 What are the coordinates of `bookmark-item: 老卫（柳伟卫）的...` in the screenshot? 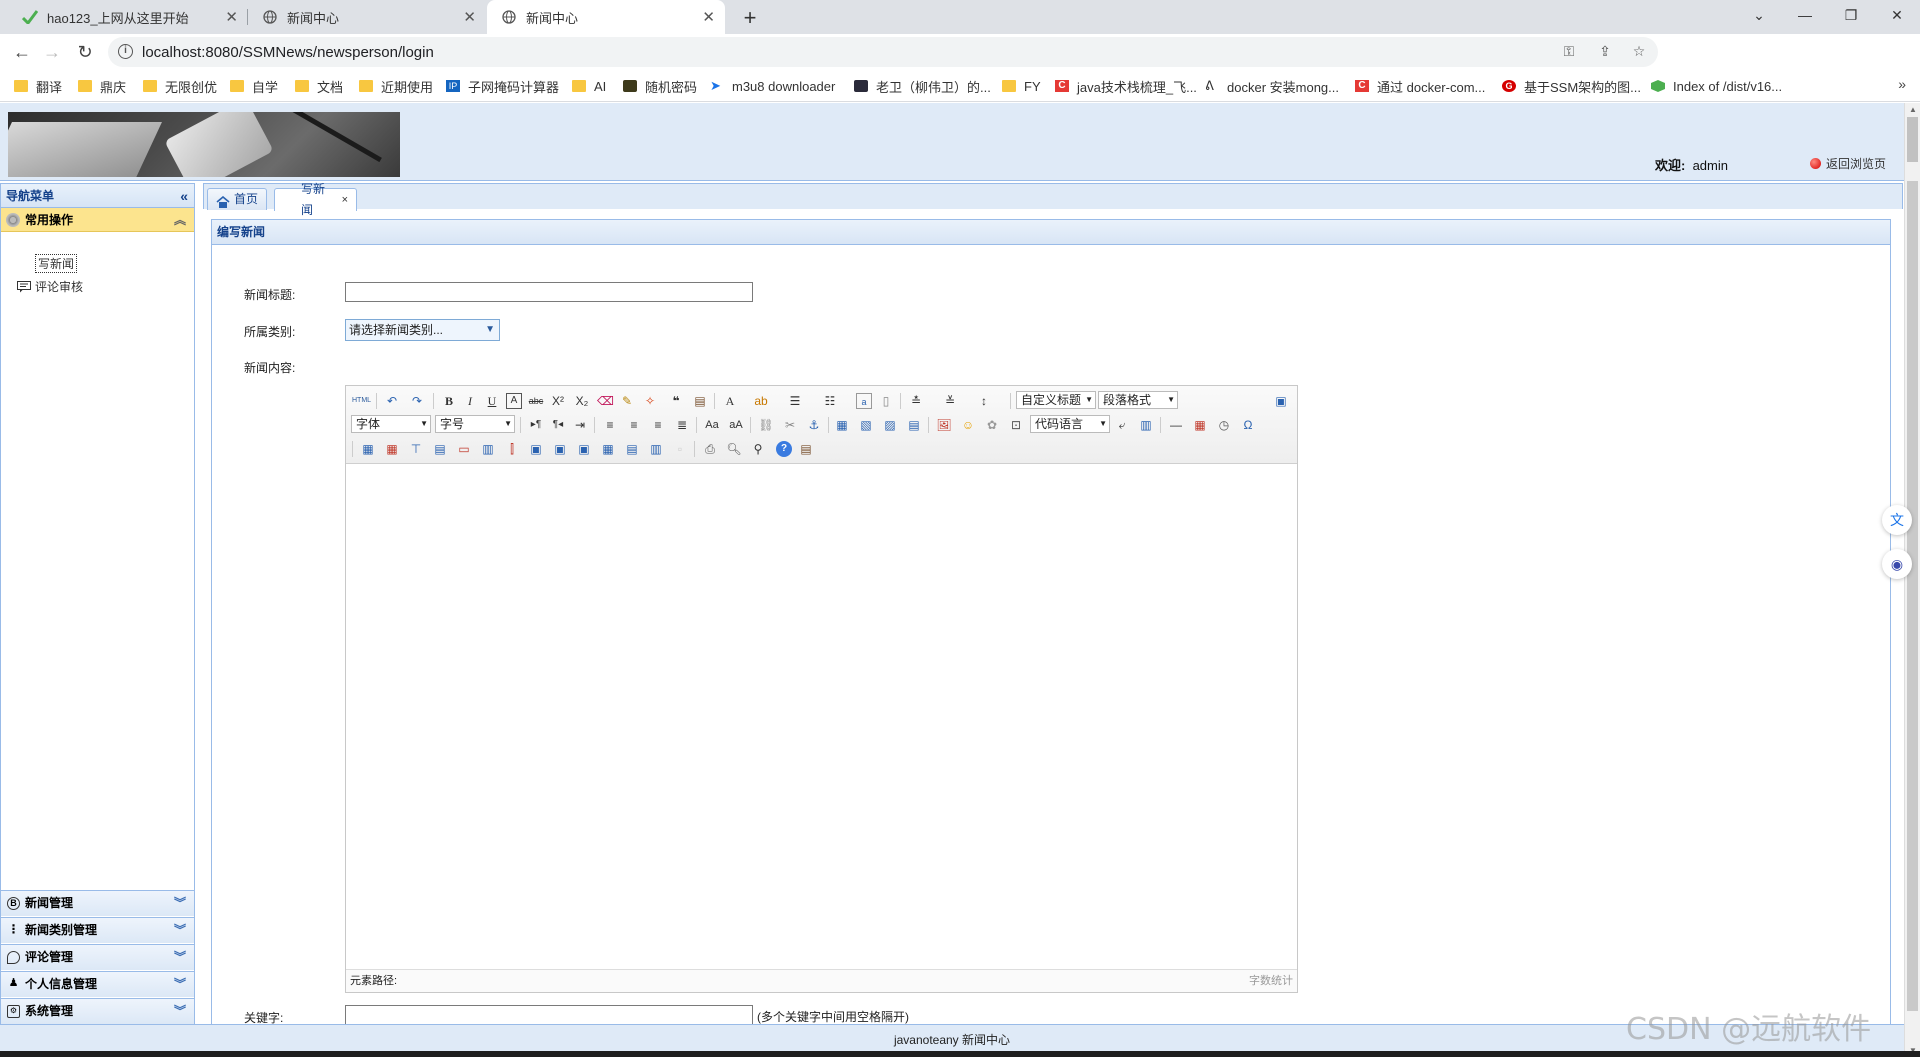 It's located at (922, 86).